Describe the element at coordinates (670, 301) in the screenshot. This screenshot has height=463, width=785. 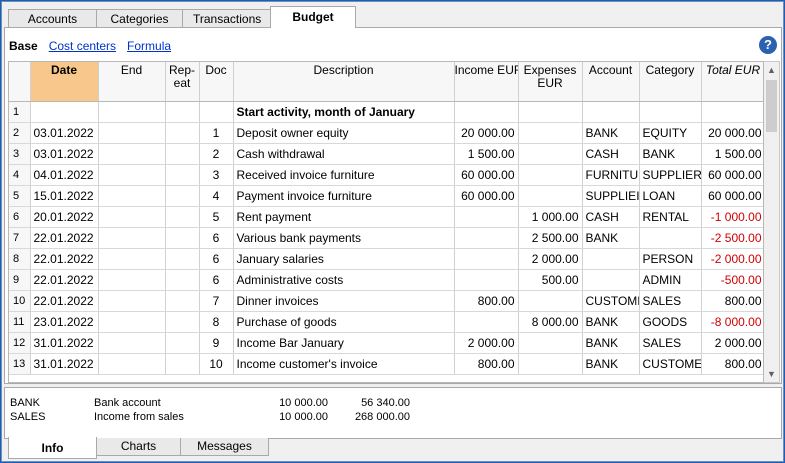
I see `cell-category: SALES` at that location.